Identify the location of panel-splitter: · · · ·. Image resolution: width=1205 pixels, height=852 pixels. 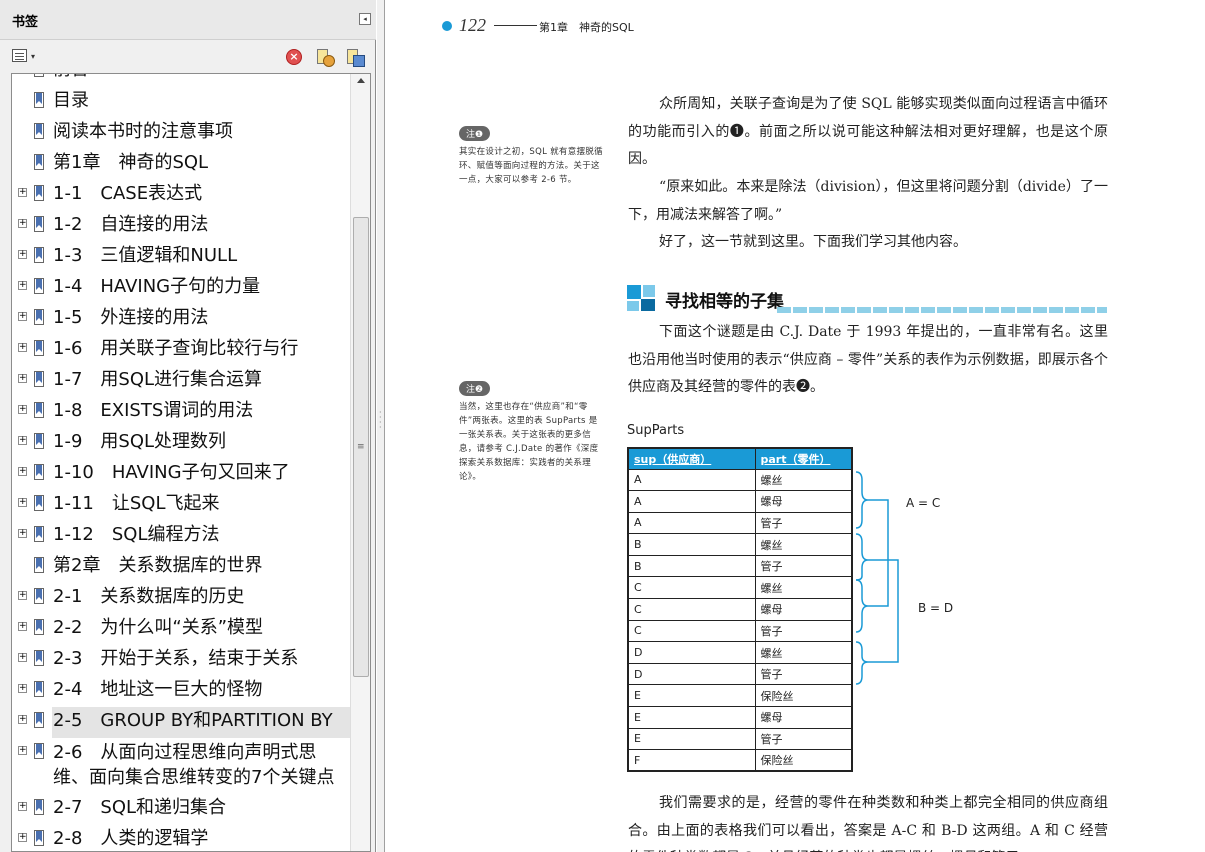
(381, 426).